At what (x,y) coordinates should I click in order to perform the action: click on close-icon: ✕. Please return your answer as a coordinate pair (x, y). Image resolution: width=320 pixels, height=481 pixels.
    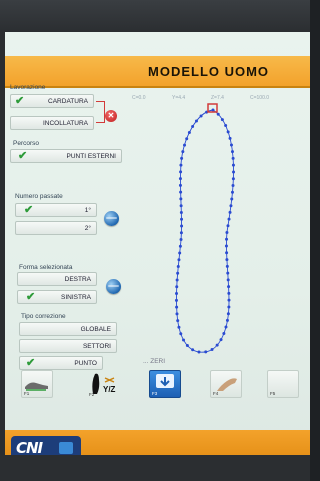
    Looking at the image, I should click on (111, 116).